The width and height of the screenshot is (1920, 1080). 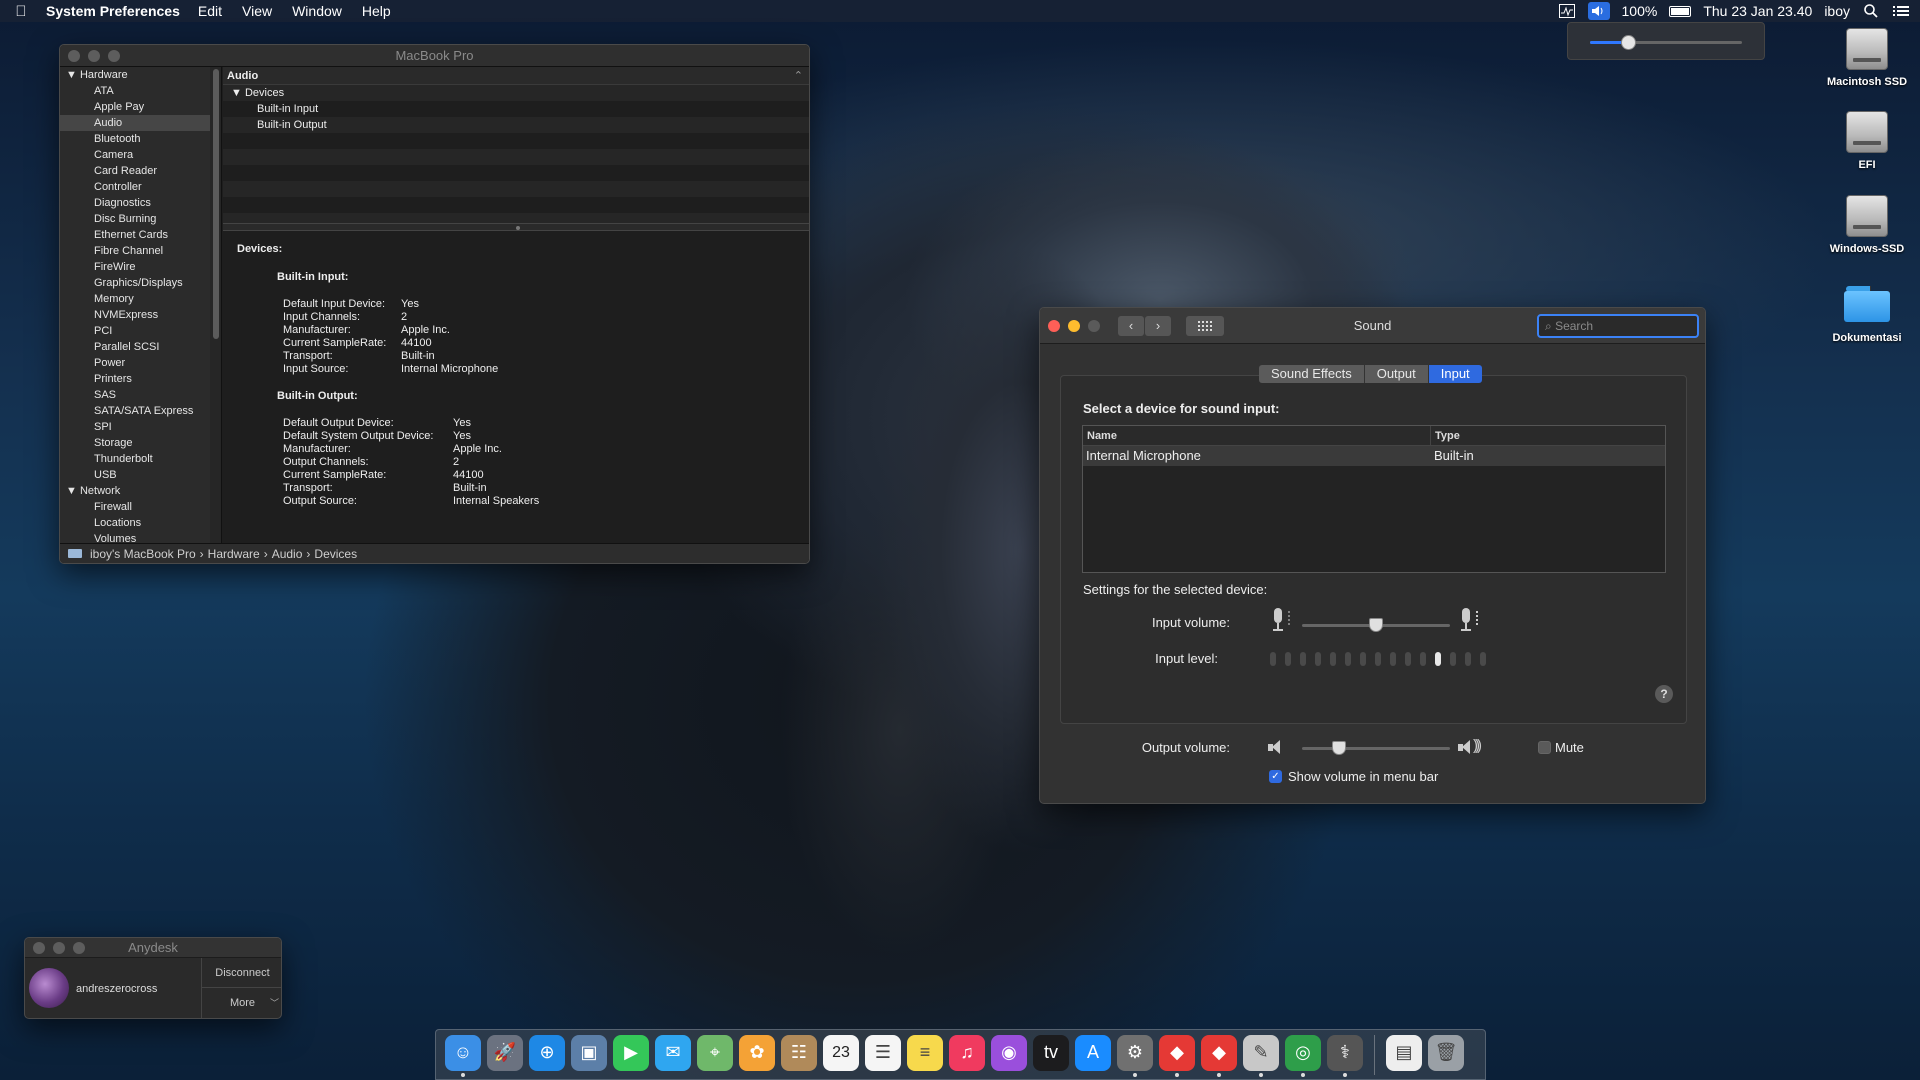 What do you see at coordinates (1446, 1052) in the screenshot?
I see `trash-icon: 🗑` at bounding box center [1446, 1052].